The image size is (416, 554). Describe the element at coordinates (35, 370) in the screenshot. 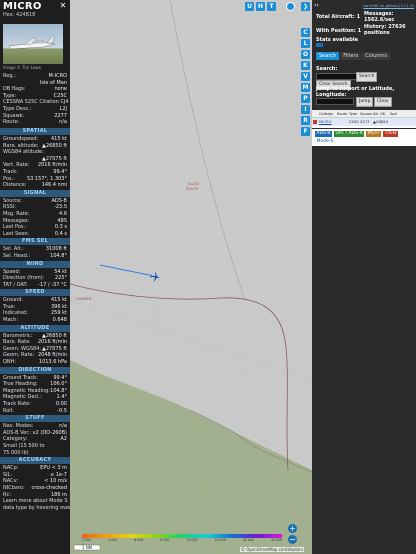

I see `section-header: DIRECTION` at that location.